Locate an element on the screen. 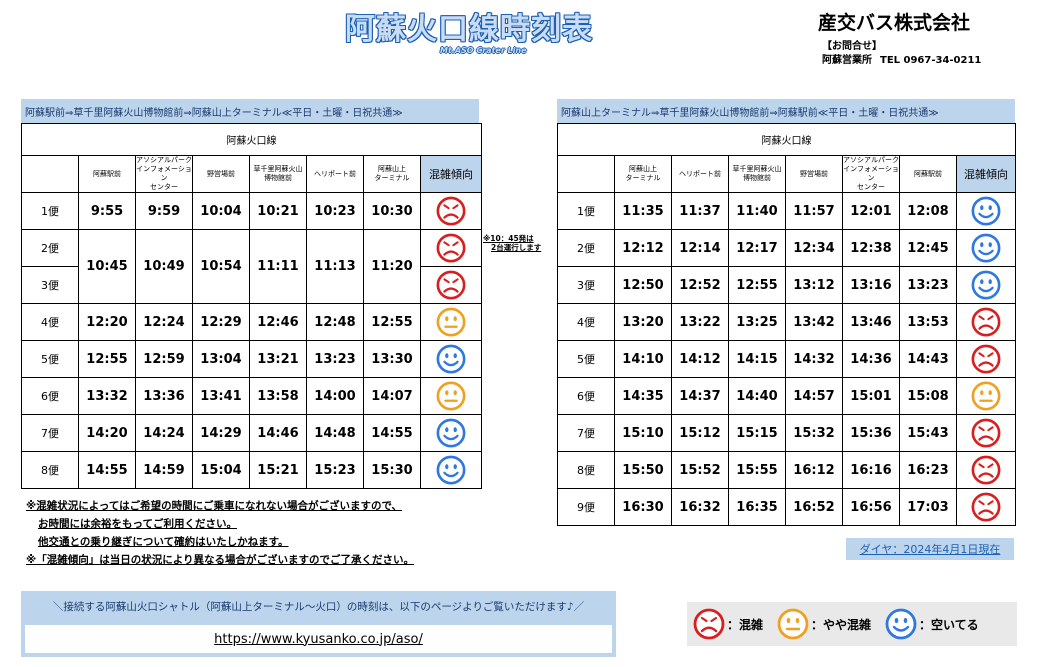 The width and height of the screenshot is (1053, 667). table-row: 6便 14:35 14:37 14:40 14:57 15:01 15:08 is located at coordinates (786, 396).